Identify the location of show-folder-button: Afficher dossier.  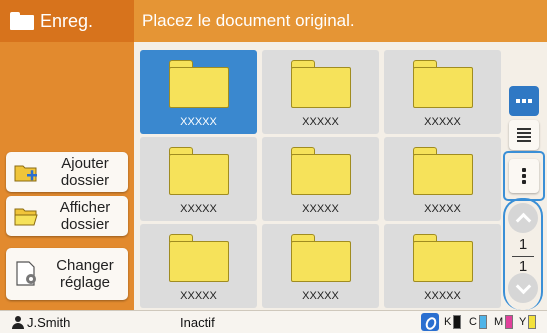
(67, 216).